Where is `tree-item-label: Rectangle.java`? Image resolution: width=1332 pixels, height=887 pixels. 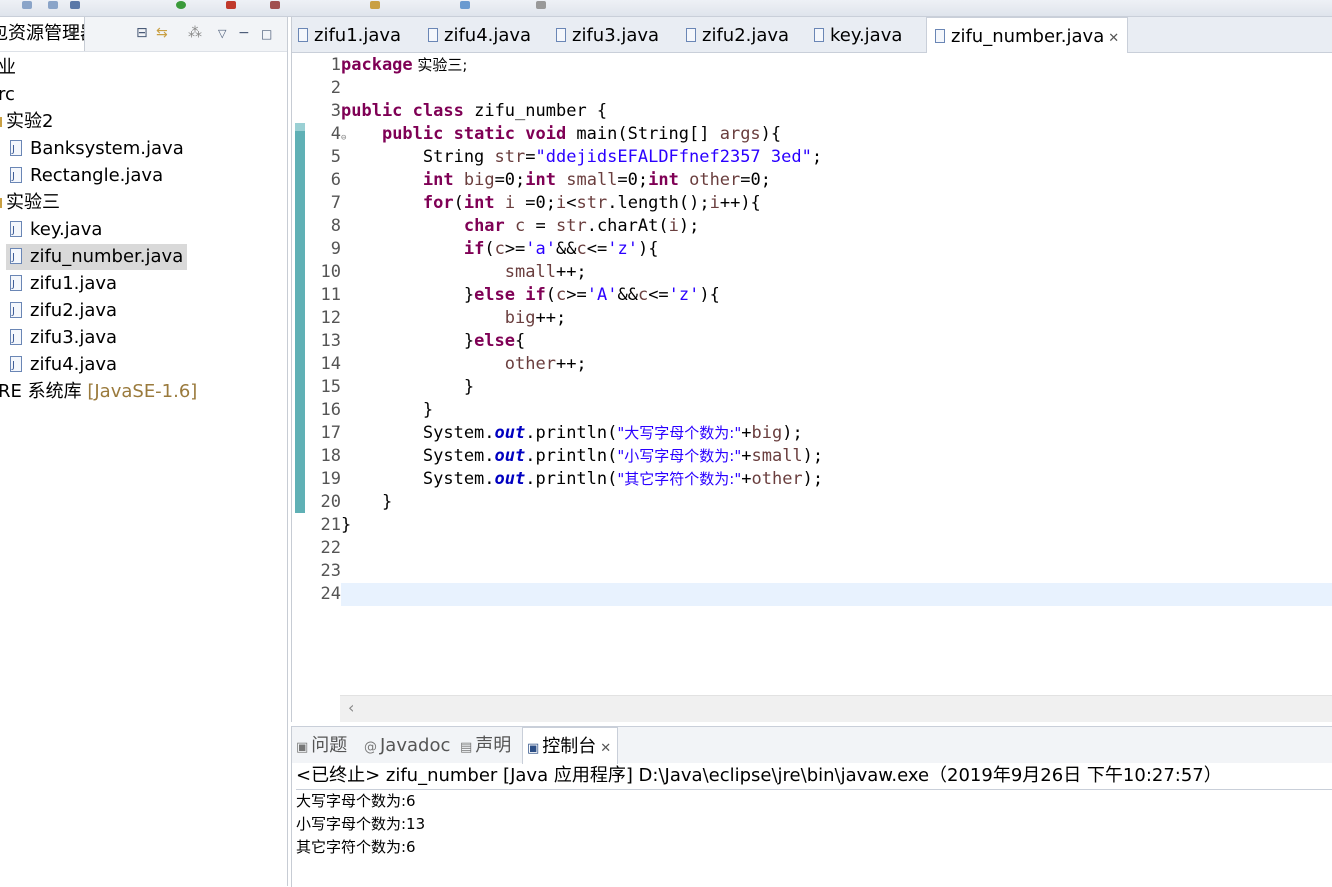 tree-item-label: Rectangle.java is located at coordinates (97, 175).